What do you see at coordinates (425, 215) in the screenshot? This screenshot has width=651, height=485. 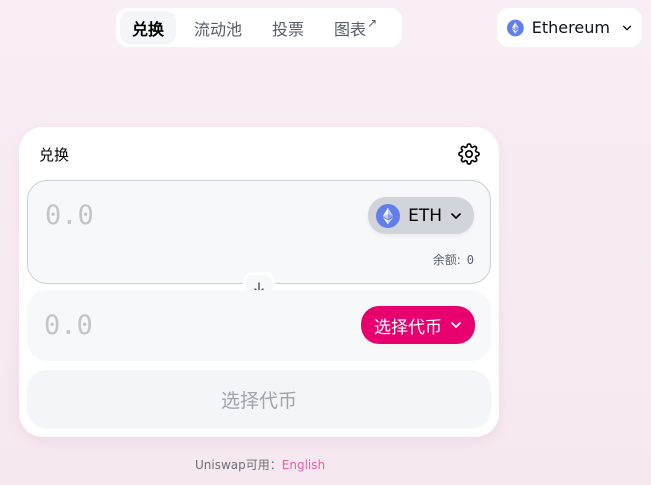 I see `from-token-label: ETH` at bounding box center [425, 215].